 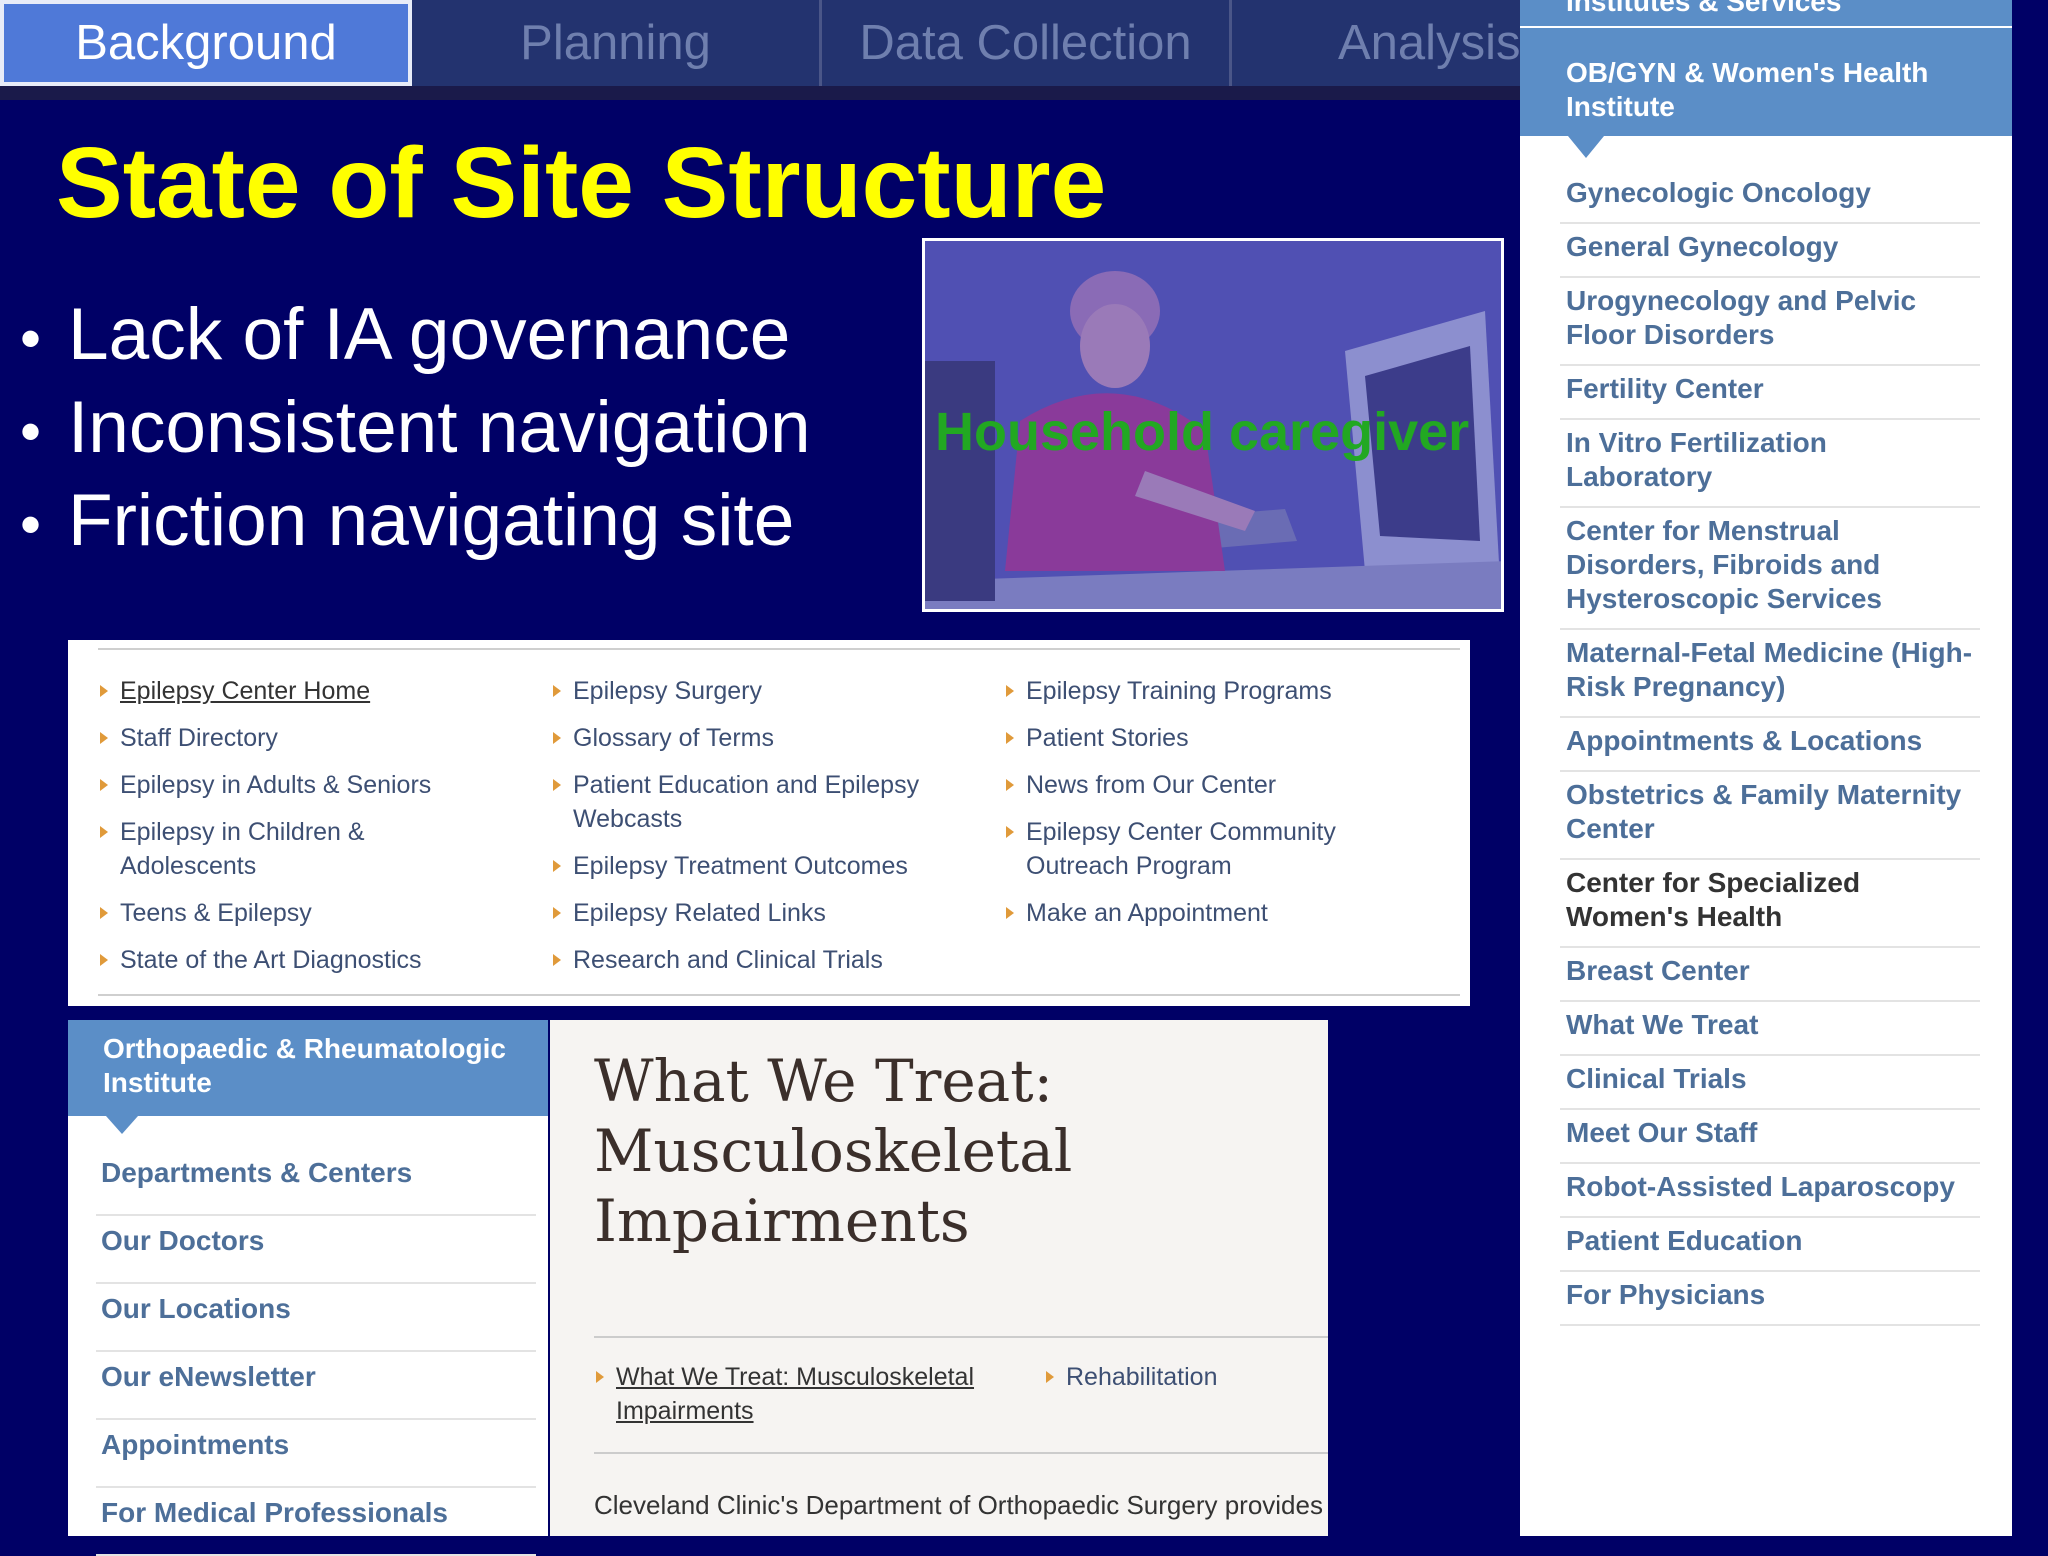 What do you see at coordinates (1770, 816) in the screenshot?
I see `sidebar-item-obgyn: Obstetrics & Family Maternity Center` at bounding box center [1770, 816].